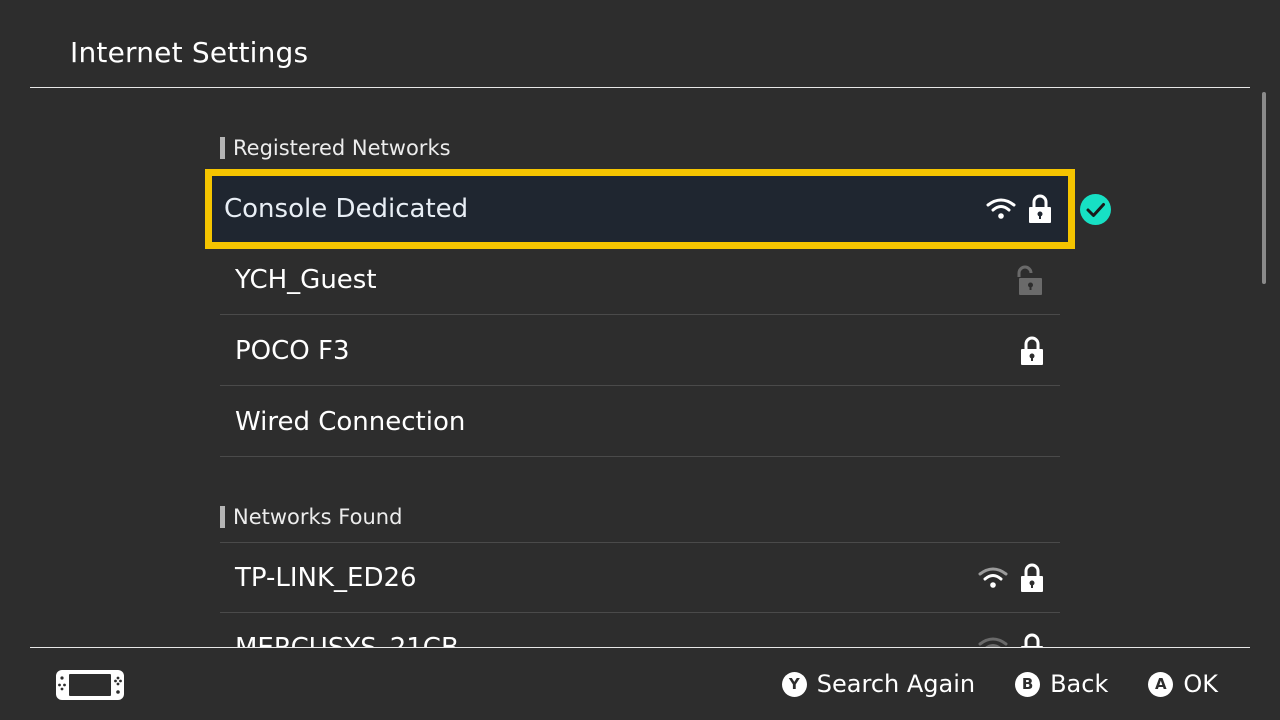 This screenshot has width=1280, height=720. I want to click on network-row-mercusys-21cb: MERCUSYS_21CB, so click(640, 630).